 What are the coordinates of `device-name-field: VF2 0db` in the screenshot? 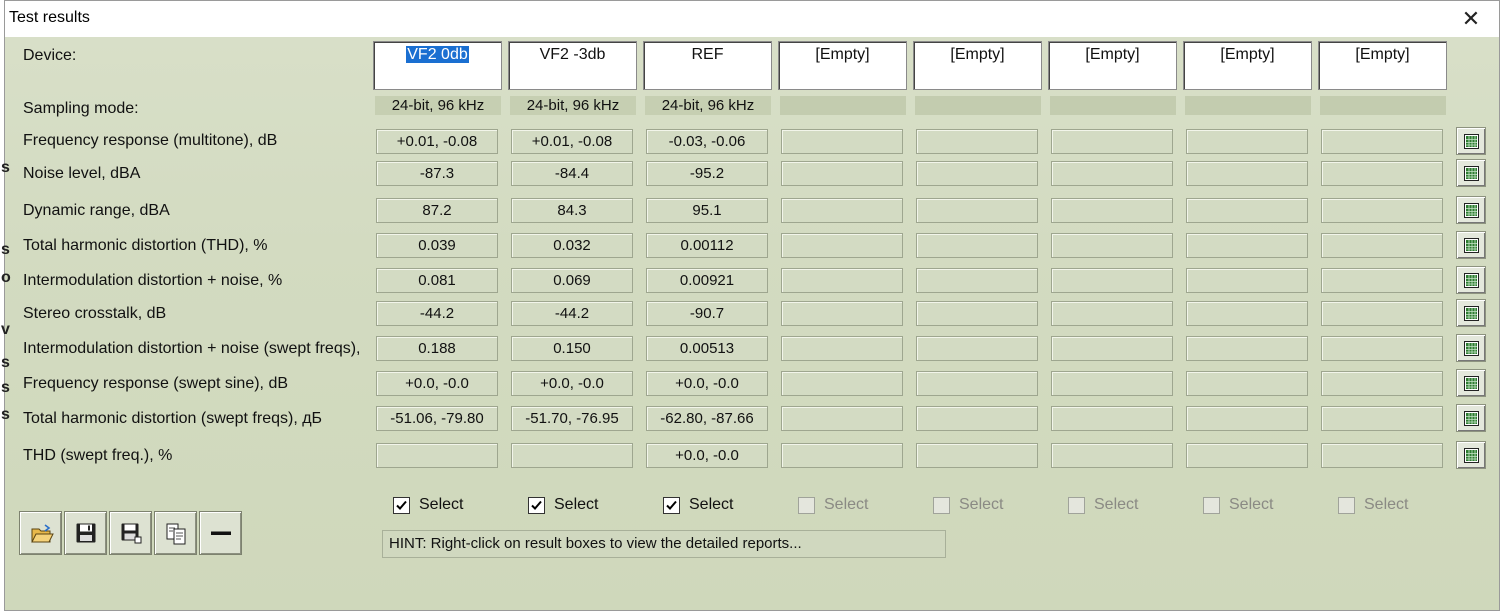 It's located at (437, 65).